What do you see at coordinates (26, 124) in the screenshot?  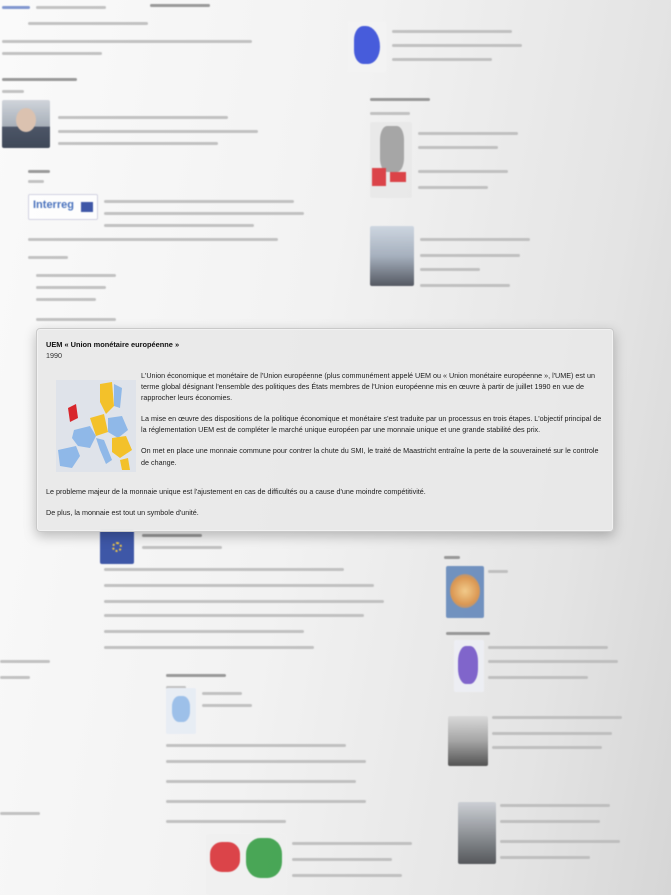 I see `portrait-thumbnail` at bounding box center [26, 124].